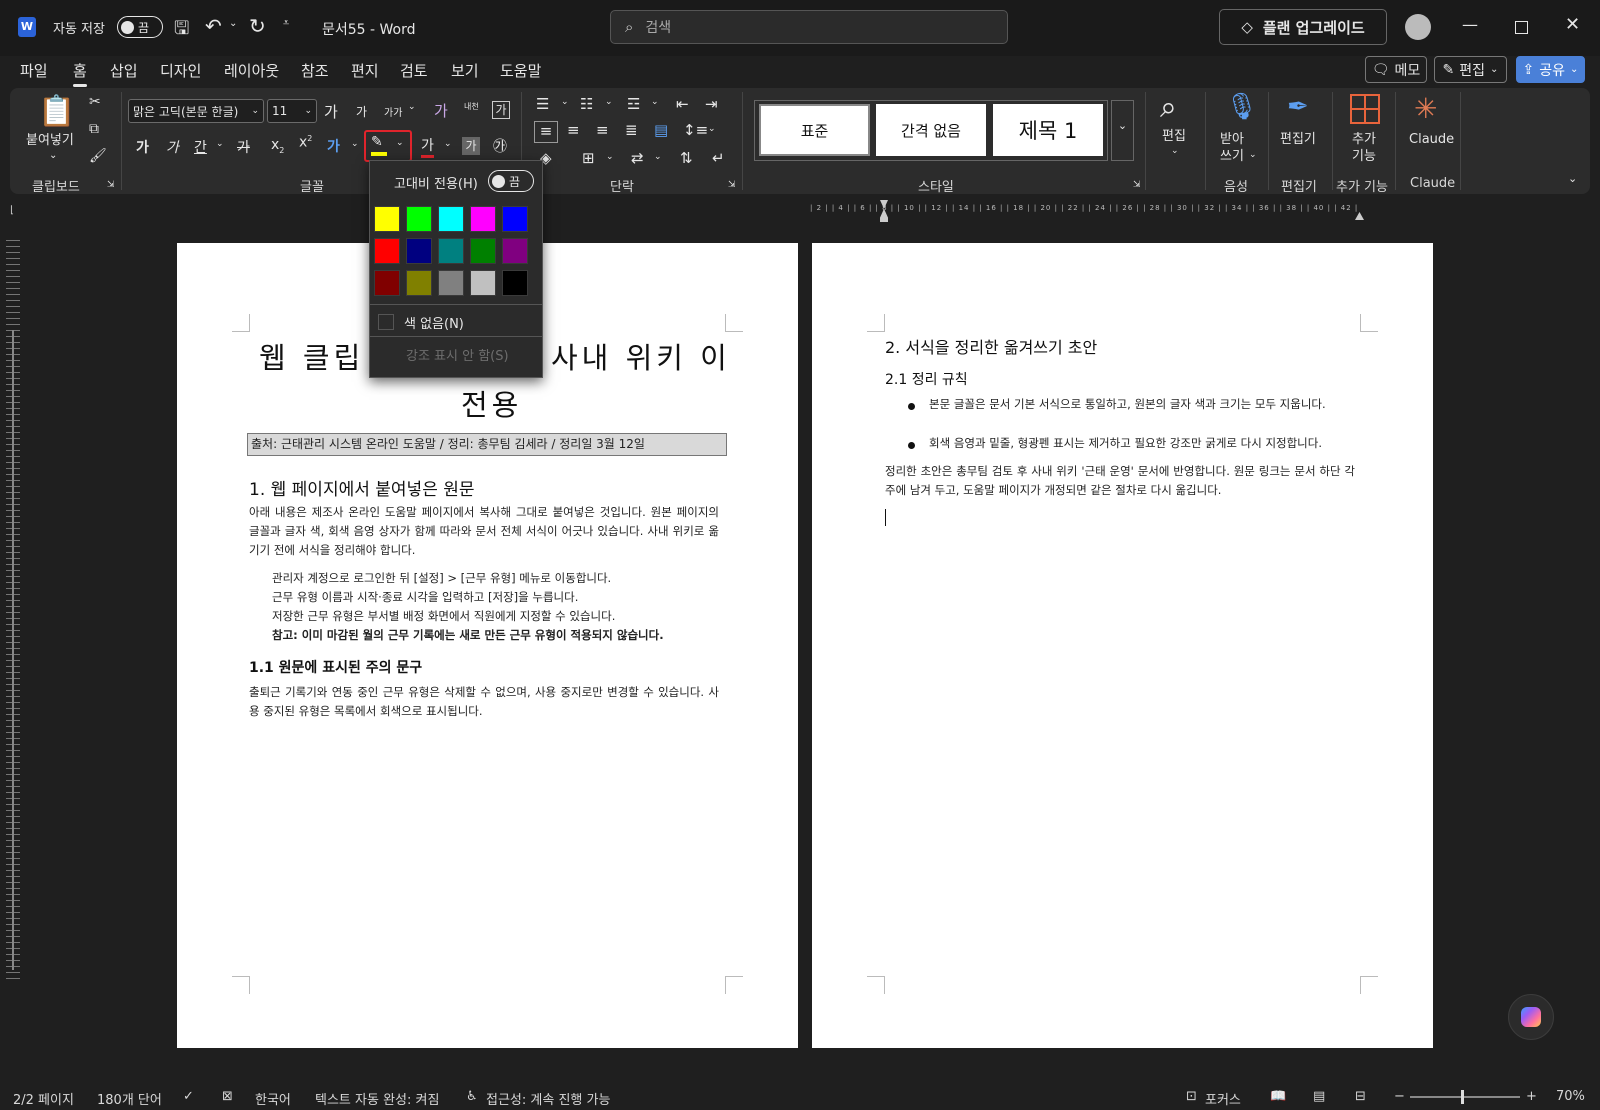 The width and height of the screenshot is (1600, 1110). What do you see at coordinates (414, 70) in the screenshot?
I see `tab-7: 검토` at bounding box center [414, 70].